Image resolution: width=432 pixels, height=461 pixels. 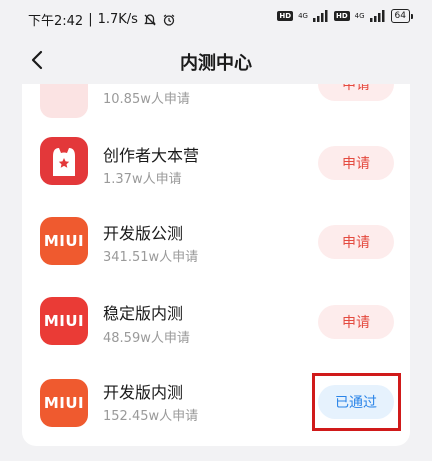 I want to click on status-left: 下午2:42 | 1.7K/s, so click(x=102, y=19).